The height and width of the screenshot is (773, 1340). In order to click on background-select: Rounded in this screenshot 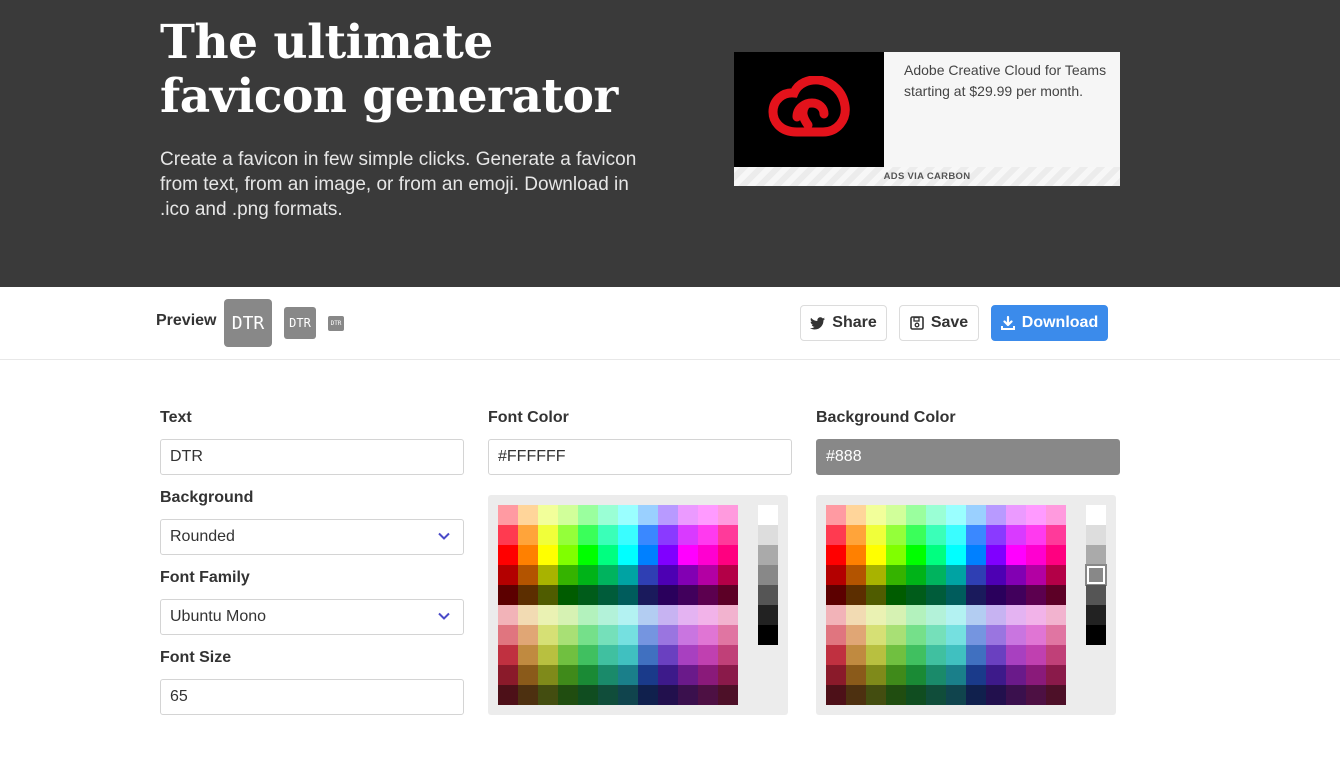, I will do `click(312, 537)`.